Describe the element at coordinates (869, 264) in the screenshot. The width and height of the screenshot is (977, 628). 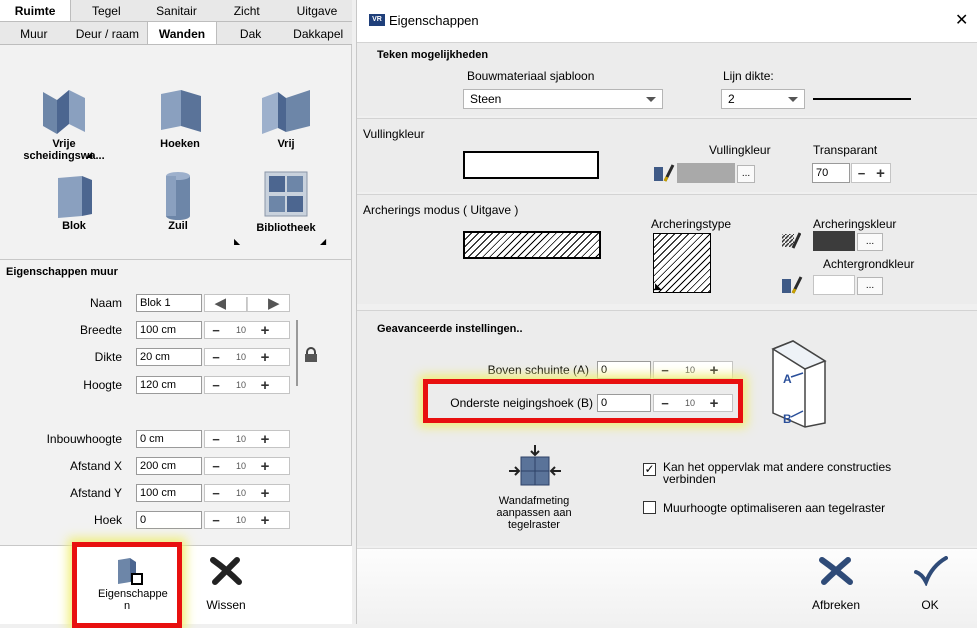
I see `achtergrondkleur-label: Achtergrondkleur` at that location.